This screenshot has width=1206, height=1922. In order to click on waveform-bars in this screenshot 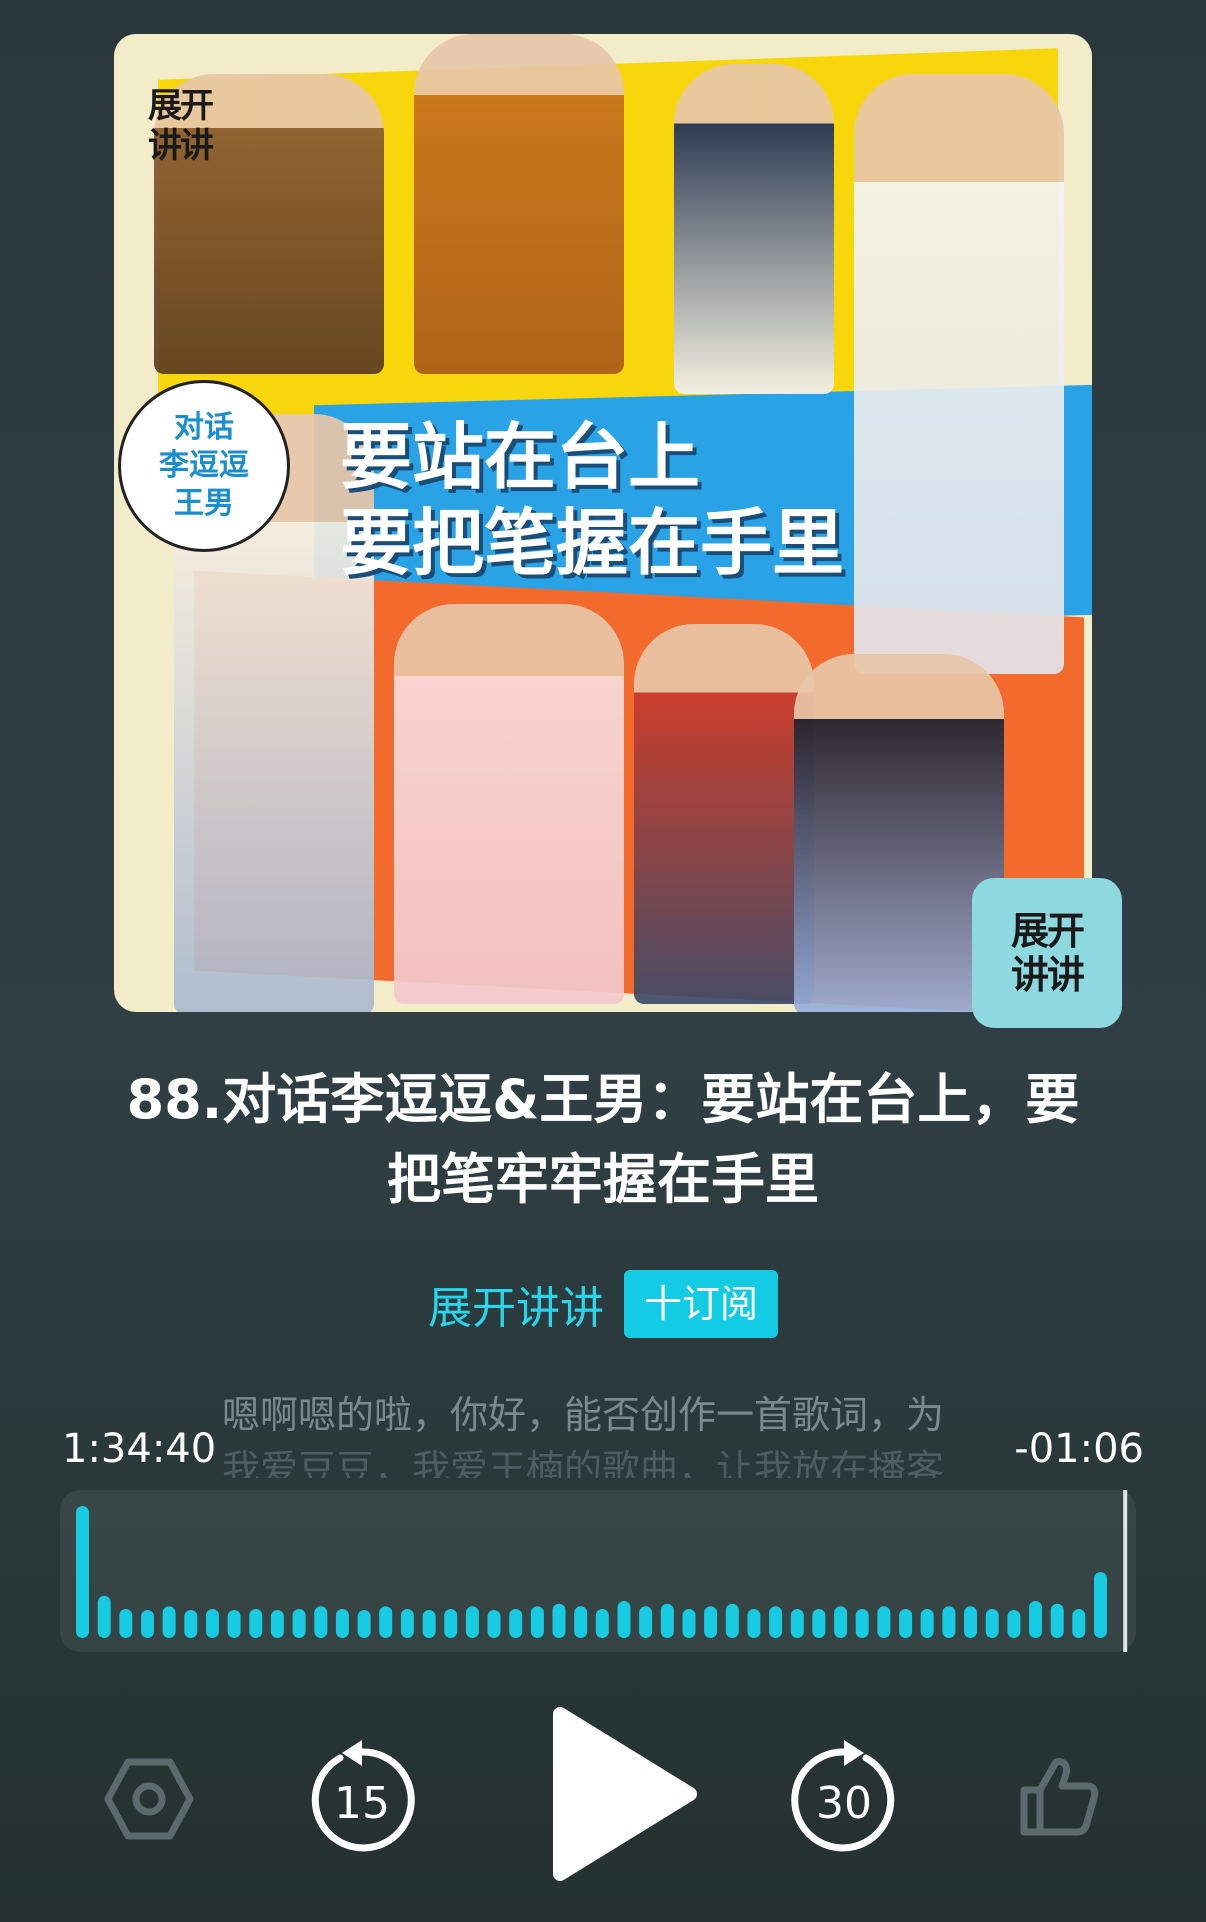, I will do `click(602, 1571)`.